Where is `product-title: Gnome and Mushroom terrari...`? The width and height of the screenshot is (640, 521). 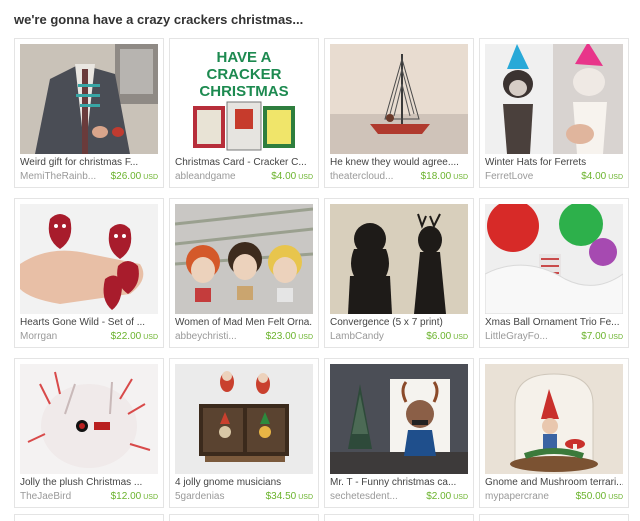 product-title: Gnome and Mushroom terrari... is located at coordinates (554, 482).